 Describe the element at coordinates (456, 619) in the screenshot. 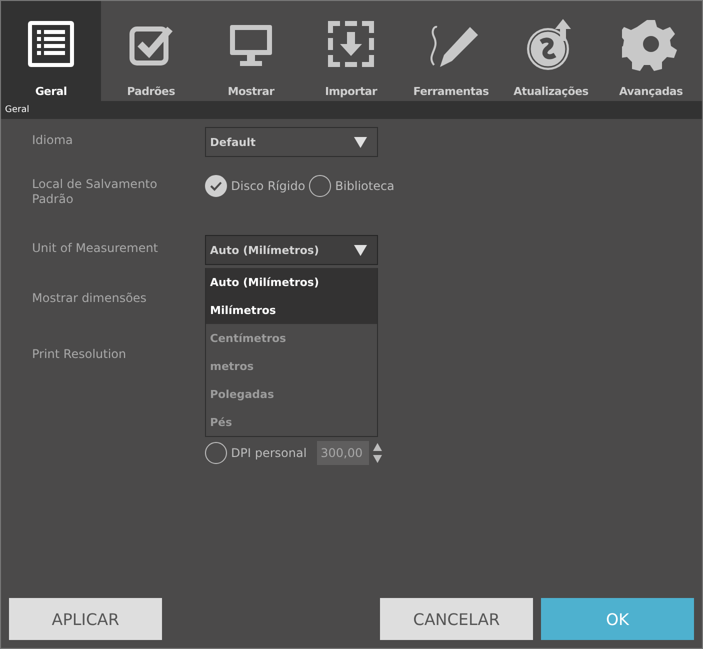

I see `cancel-button: CANCELAR` at that location.